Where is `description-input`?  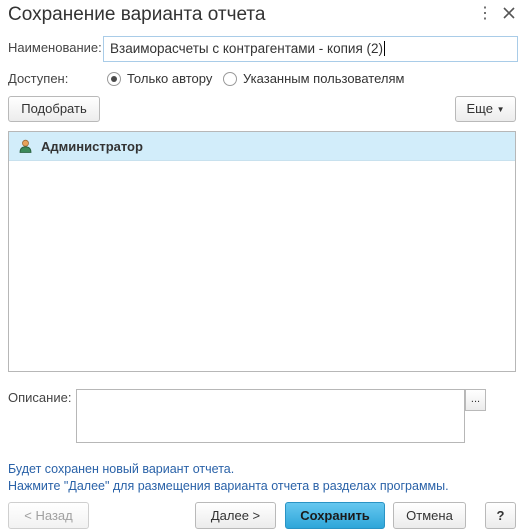
description-input is located at coordinates (270, 416).